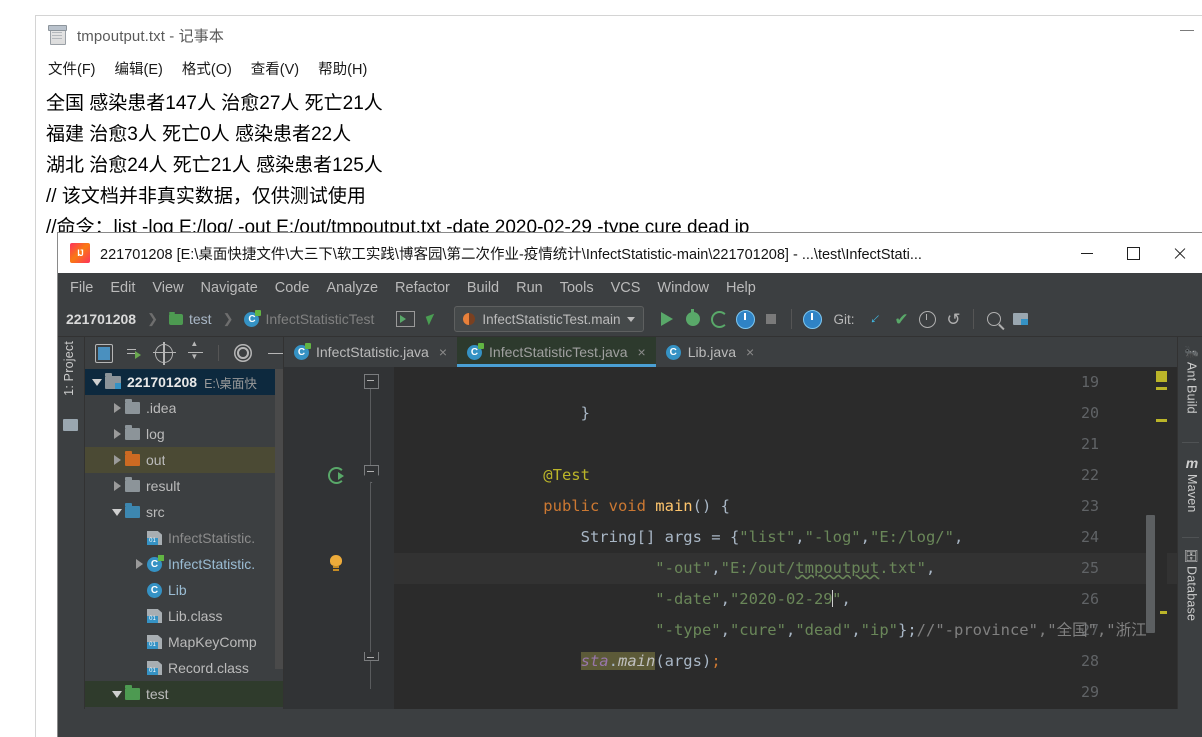 The width and height of the screenshot is (1202, 737). I want to click on scroll-from-source-icon, so click(134, 353).